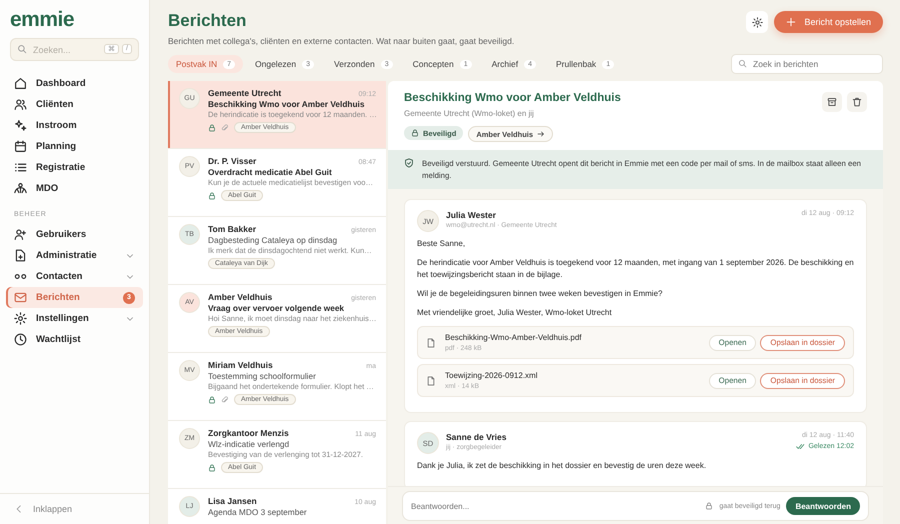 This screenshot has width=900, height=524. What do you see at coordinates (74, 188) in the screenshot?
I see `nav-item: MDO` at bounding box center [74, 188].